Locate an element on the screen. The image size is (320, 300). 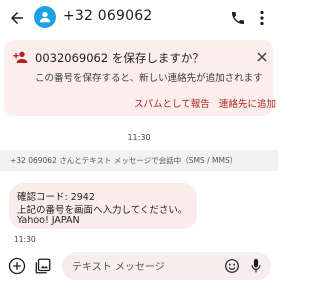
person-avatar-icon is located at coordinates (45, 17).